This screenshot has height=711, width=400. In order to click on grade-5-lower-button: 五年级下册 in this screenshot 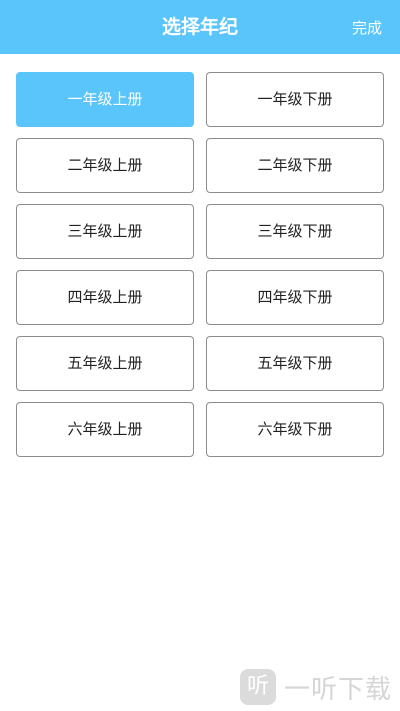, I will do `click(295, 363)`.